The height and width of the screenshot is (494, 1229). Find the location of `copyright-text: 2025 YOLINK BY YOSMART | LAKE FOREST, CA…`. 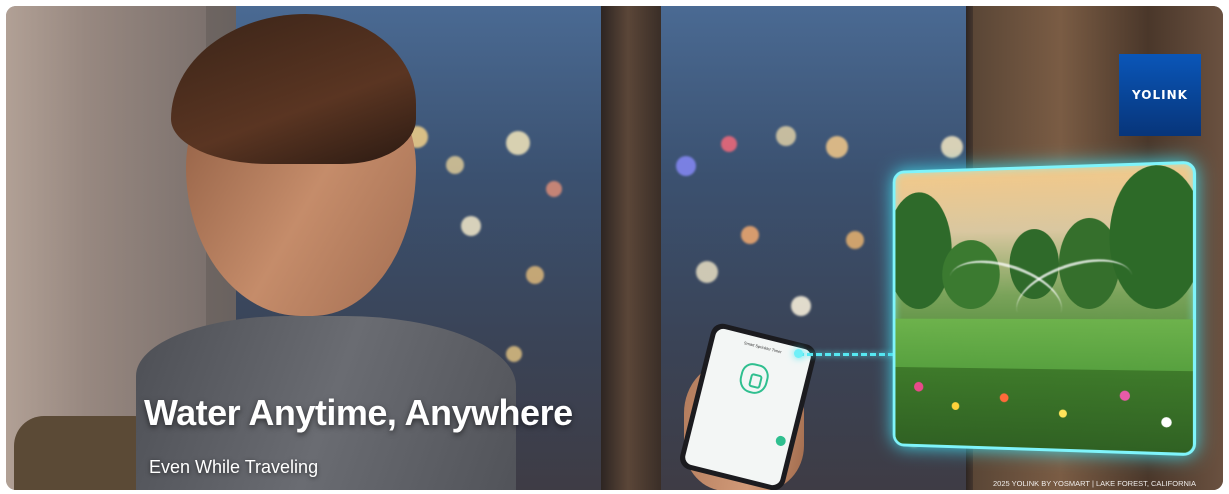

copyright-text: 2025 YOLINK BY YOSMART | LAKE FOREST, CA… is located at coordinates (1094, 483).